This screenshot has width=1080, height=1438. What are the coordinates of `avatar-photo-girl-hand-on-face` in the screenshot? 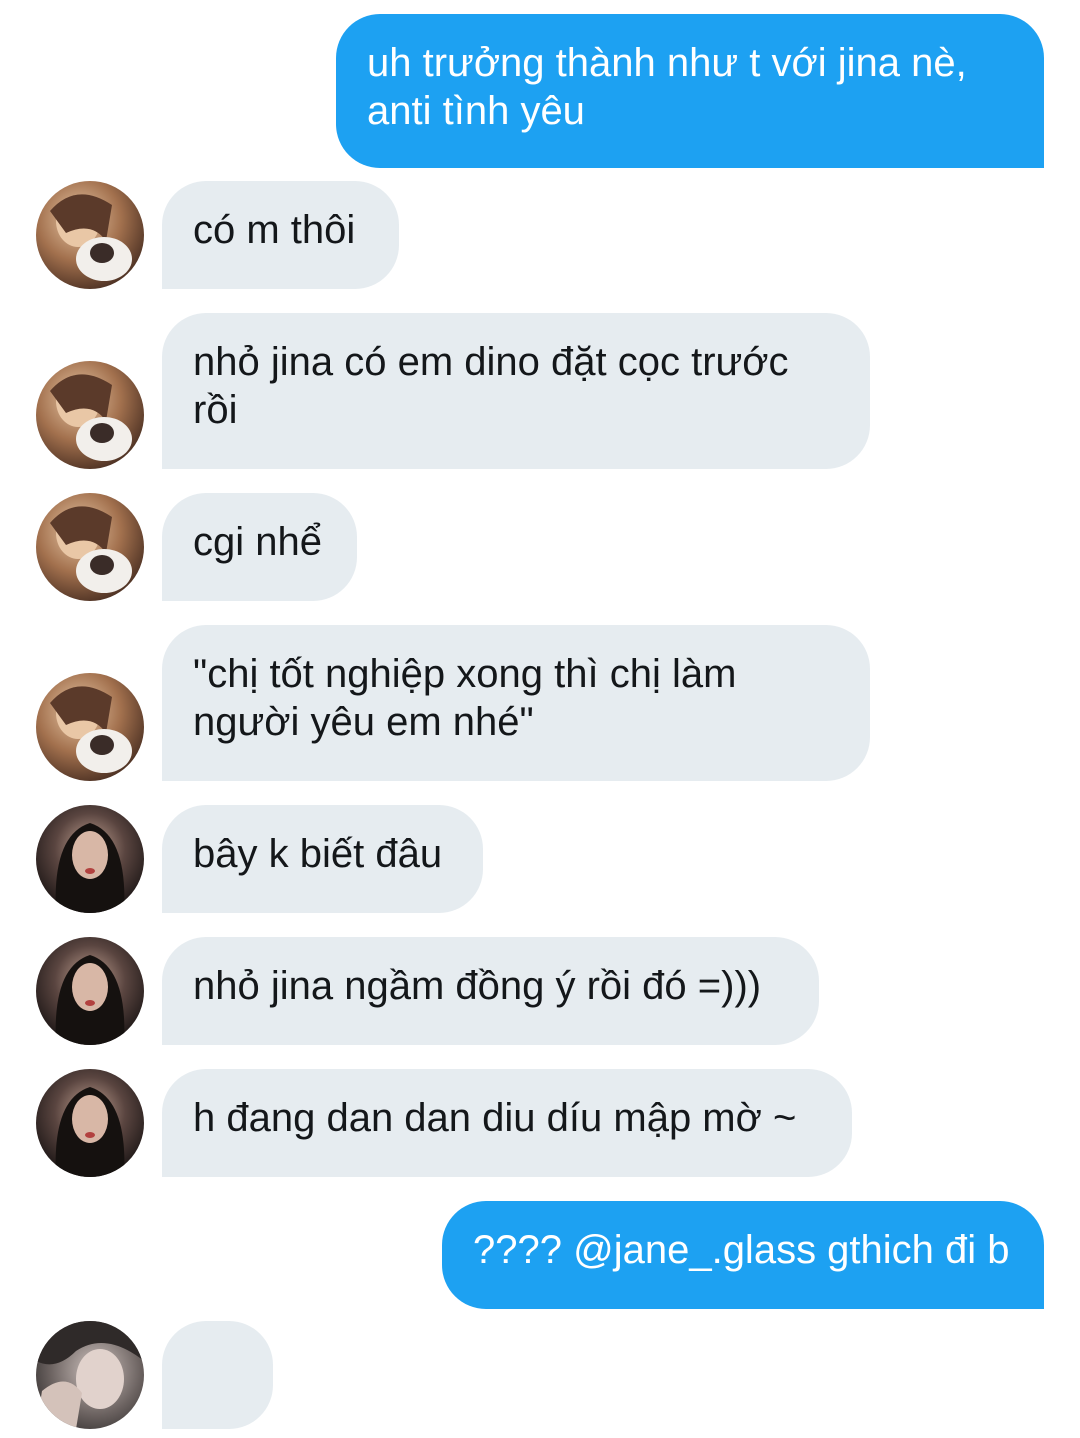 It's located at (90, 1375).